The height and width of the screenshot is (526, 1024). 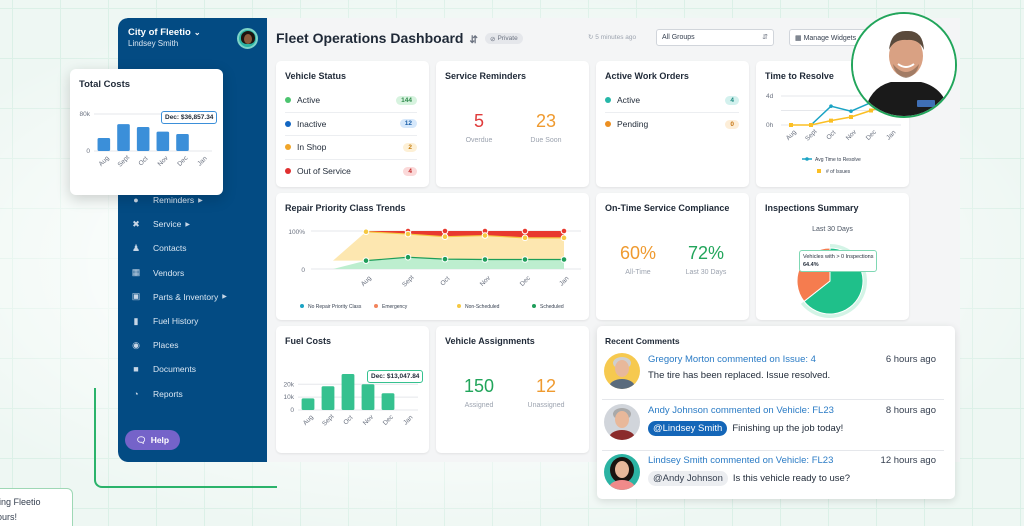 I want to click on comment-time: 12 hours ago, so click(x=908, y=460).